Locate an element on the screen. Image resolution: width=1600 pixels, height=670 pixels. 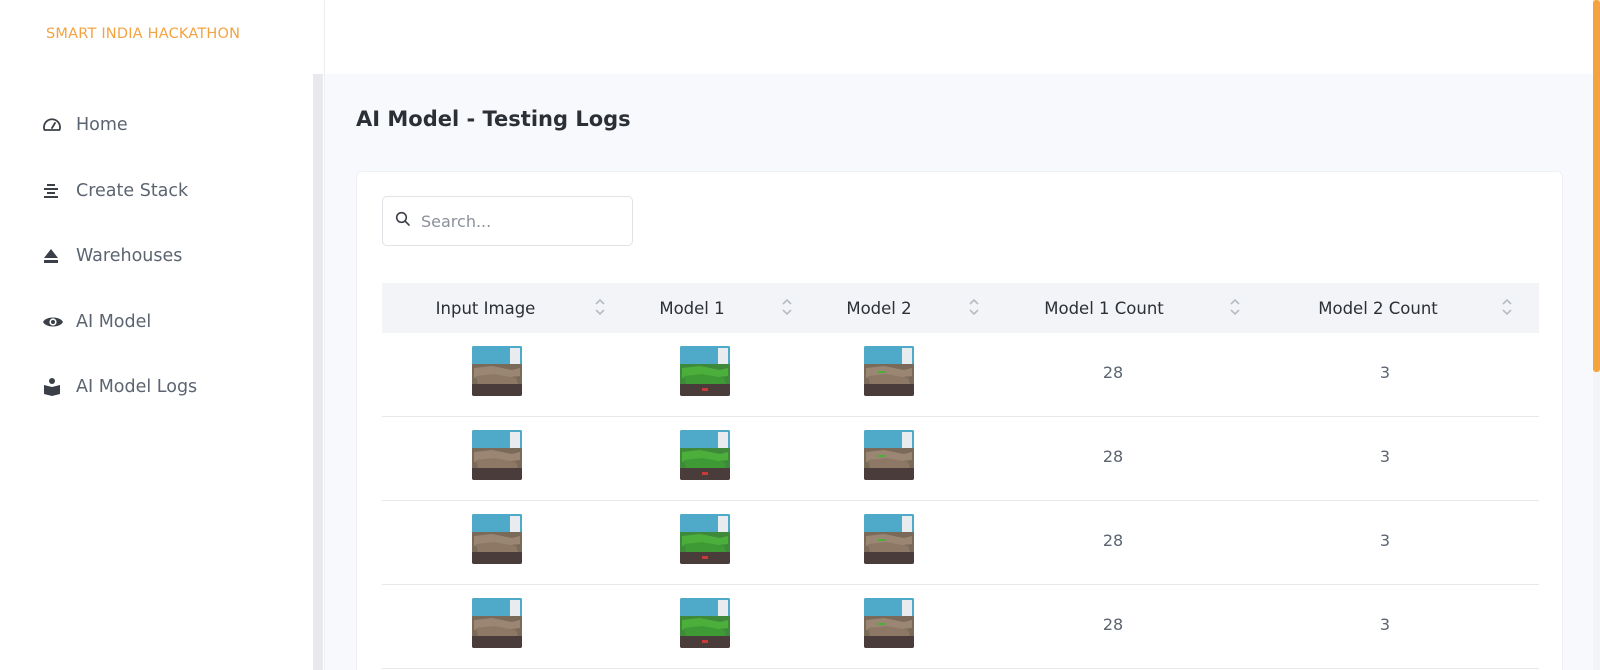
top-header is located at coordinates (962, 37).